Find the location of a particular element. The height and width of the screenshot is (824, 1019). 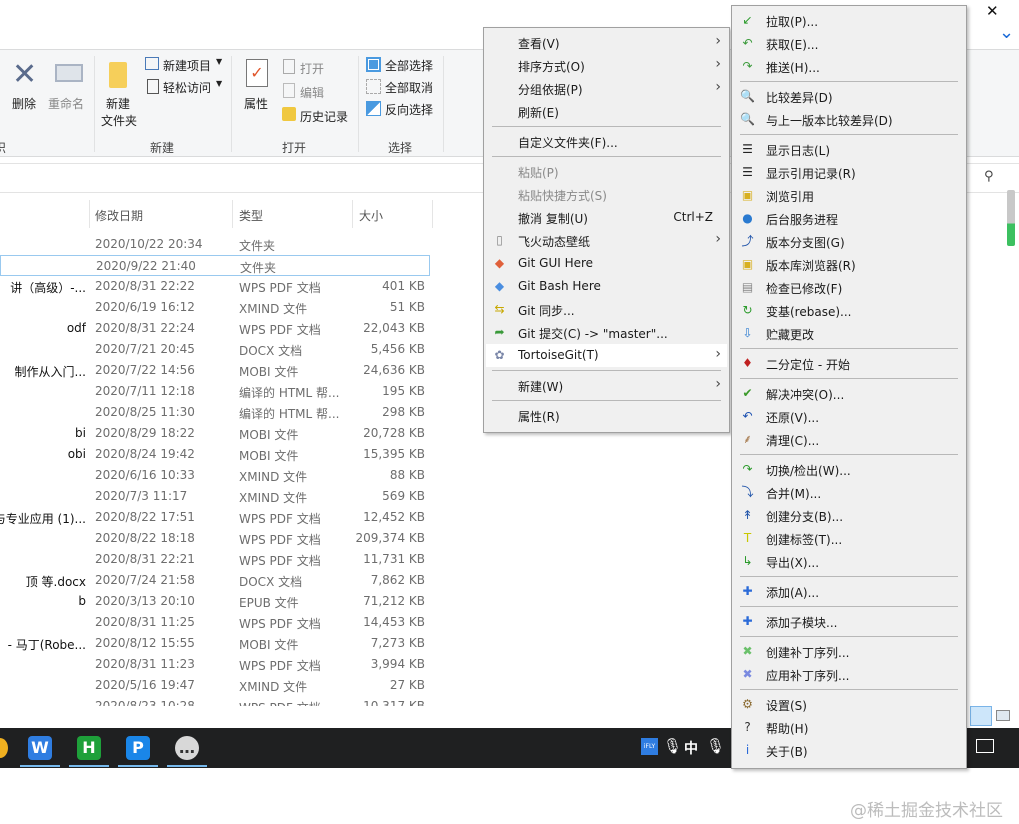

menu-item: i 关于(B) is located at coordinates (849, 750).